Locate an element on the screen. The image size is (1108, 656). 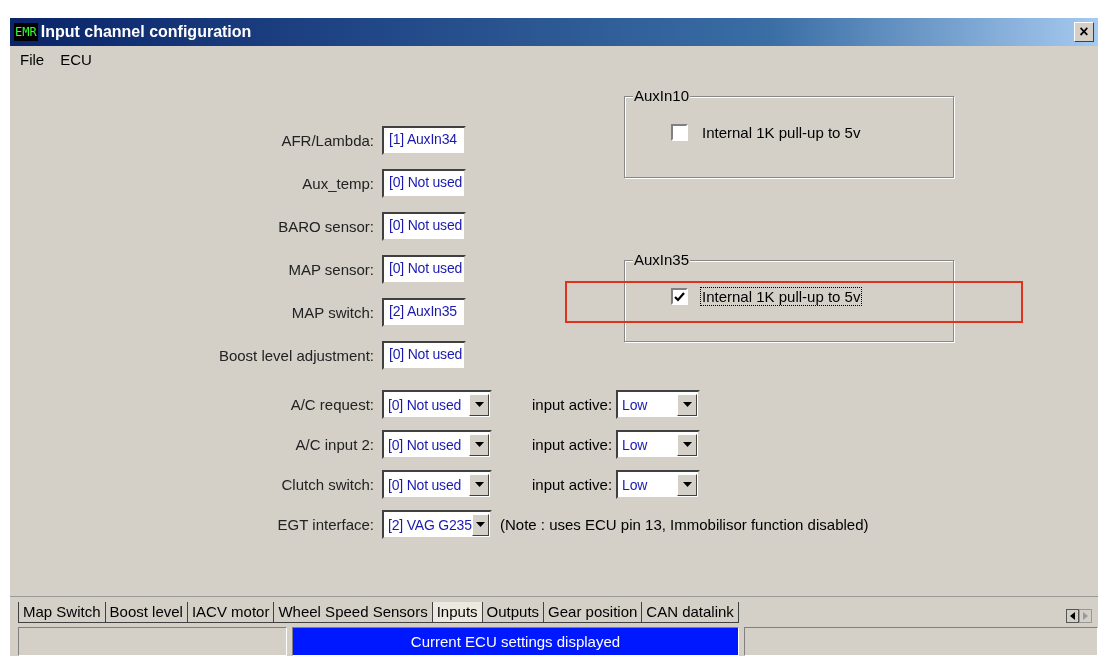
field-label: MAP switch: is located at coordinates (332, 312).